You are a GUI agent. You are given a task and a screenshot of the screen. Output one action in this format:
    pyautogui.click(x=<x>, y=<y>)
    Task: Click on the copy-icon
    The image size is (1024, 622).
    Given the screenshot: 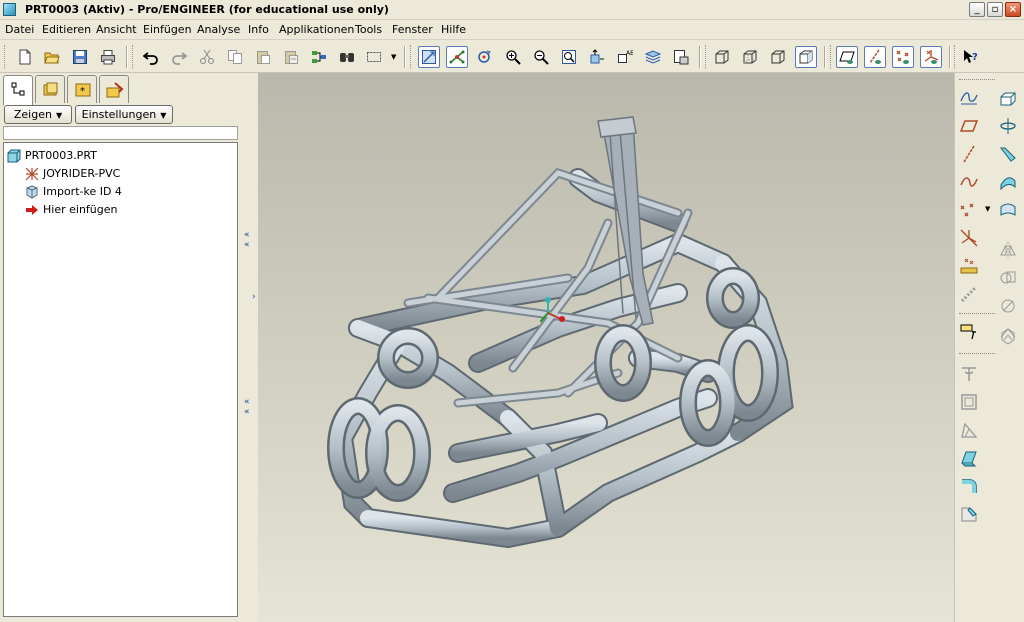 What is the action you would take?
    pyautogui.click(x=235, y=57)
    